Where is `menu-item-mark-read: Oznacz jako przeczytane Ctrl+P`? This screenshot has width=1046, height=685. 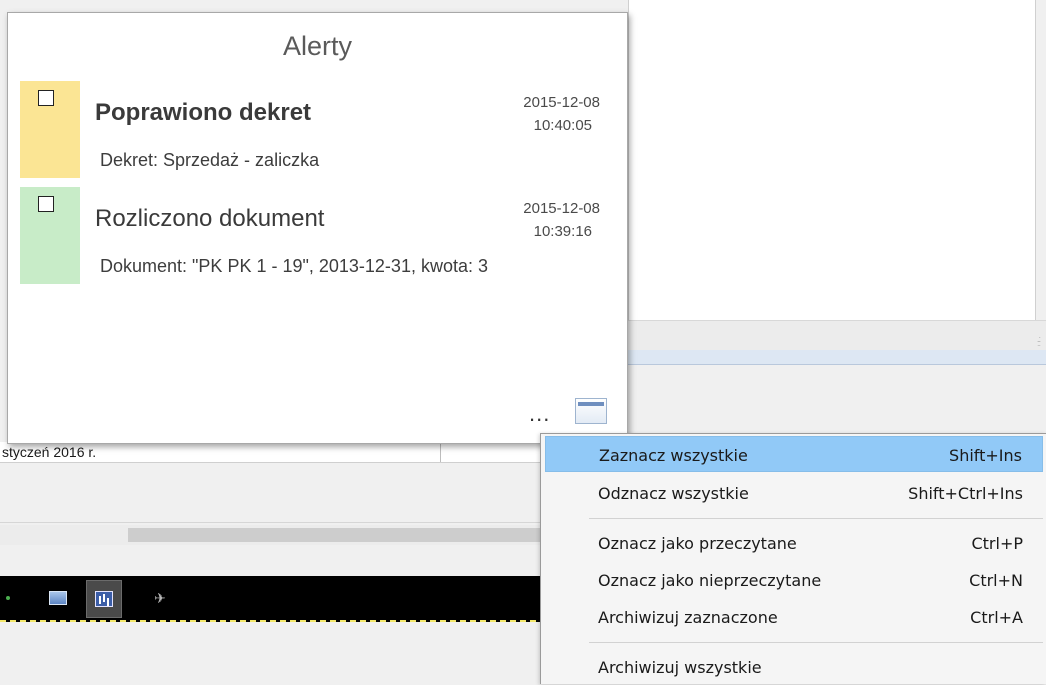 menu-item-mark-read: Oznacz jako przeczytane Ctrl+P is located at coordinates (794, 543).